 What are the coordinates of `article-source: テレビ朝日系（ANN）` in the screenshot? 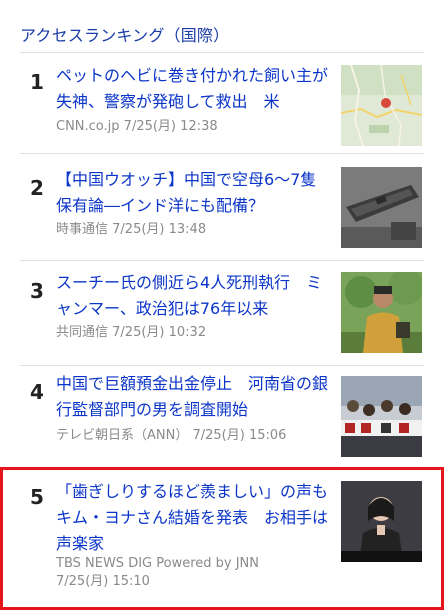 It's located at (122, 435).